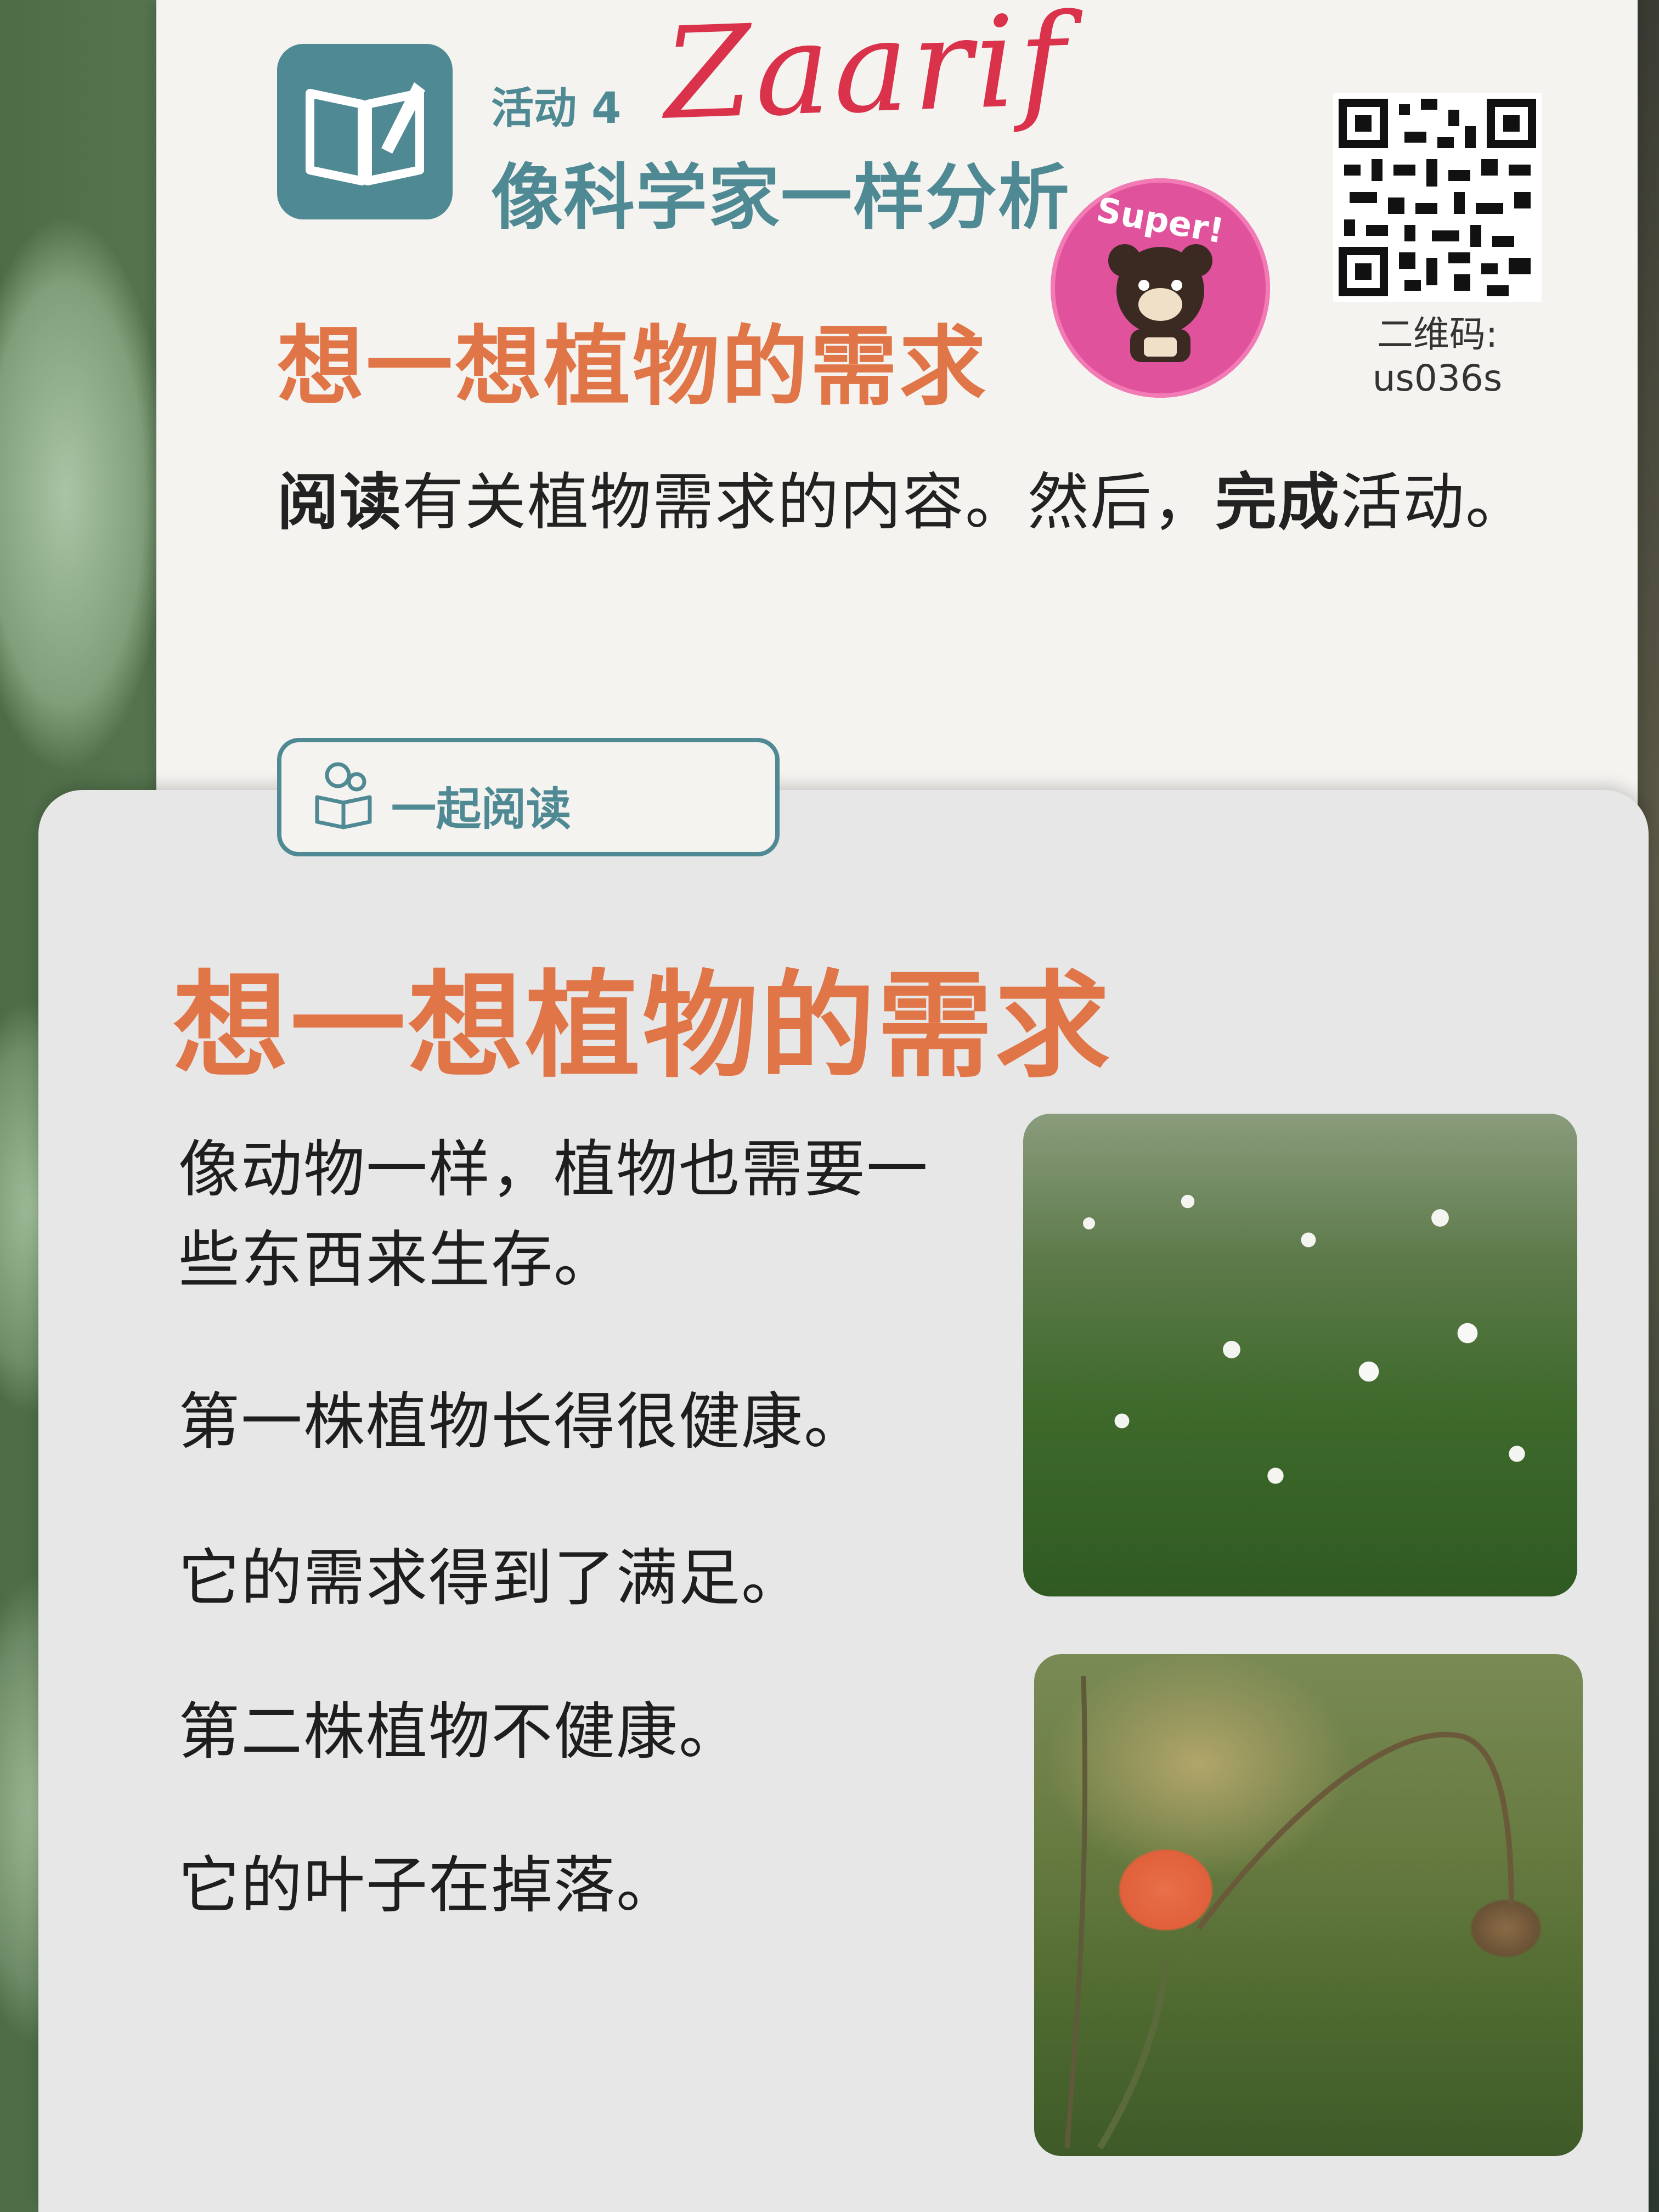 This screenshot has width=1659, height=2212. What do you see at coordinates (1308, 1905) in the screenshot?
I see `wilting-plant-photo` at bounding box center [1308, 1905].